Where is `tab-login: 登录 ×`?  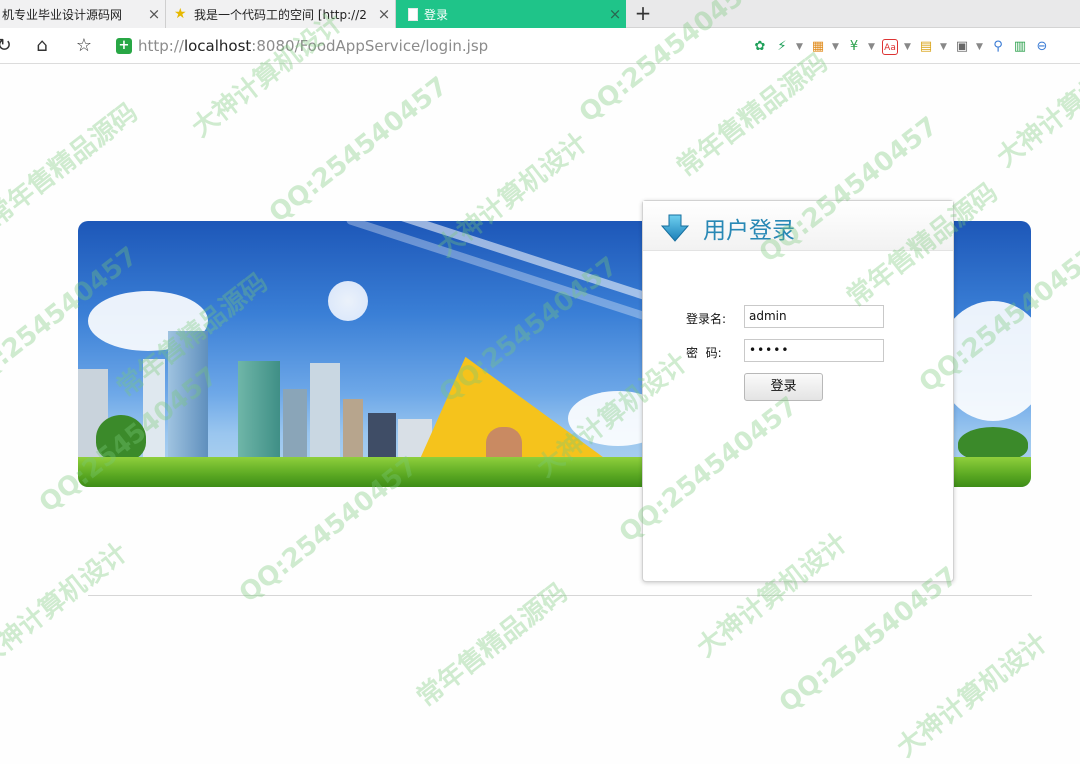
tab-login: 登录 × is located at coordinates (511, 14).